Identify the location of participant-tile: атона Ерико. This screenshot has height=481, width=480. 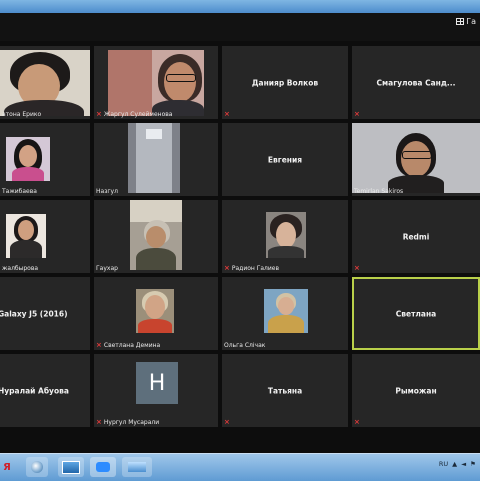
(45, 82).